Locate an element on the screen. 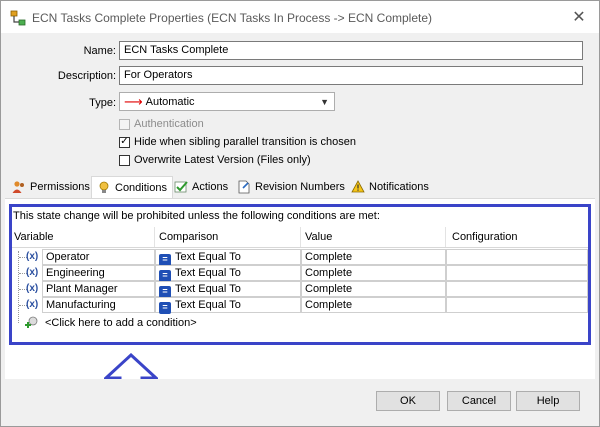 This screenshot has width=600, height=427. tab-actions: Actions is located at coordinates (201, 187).